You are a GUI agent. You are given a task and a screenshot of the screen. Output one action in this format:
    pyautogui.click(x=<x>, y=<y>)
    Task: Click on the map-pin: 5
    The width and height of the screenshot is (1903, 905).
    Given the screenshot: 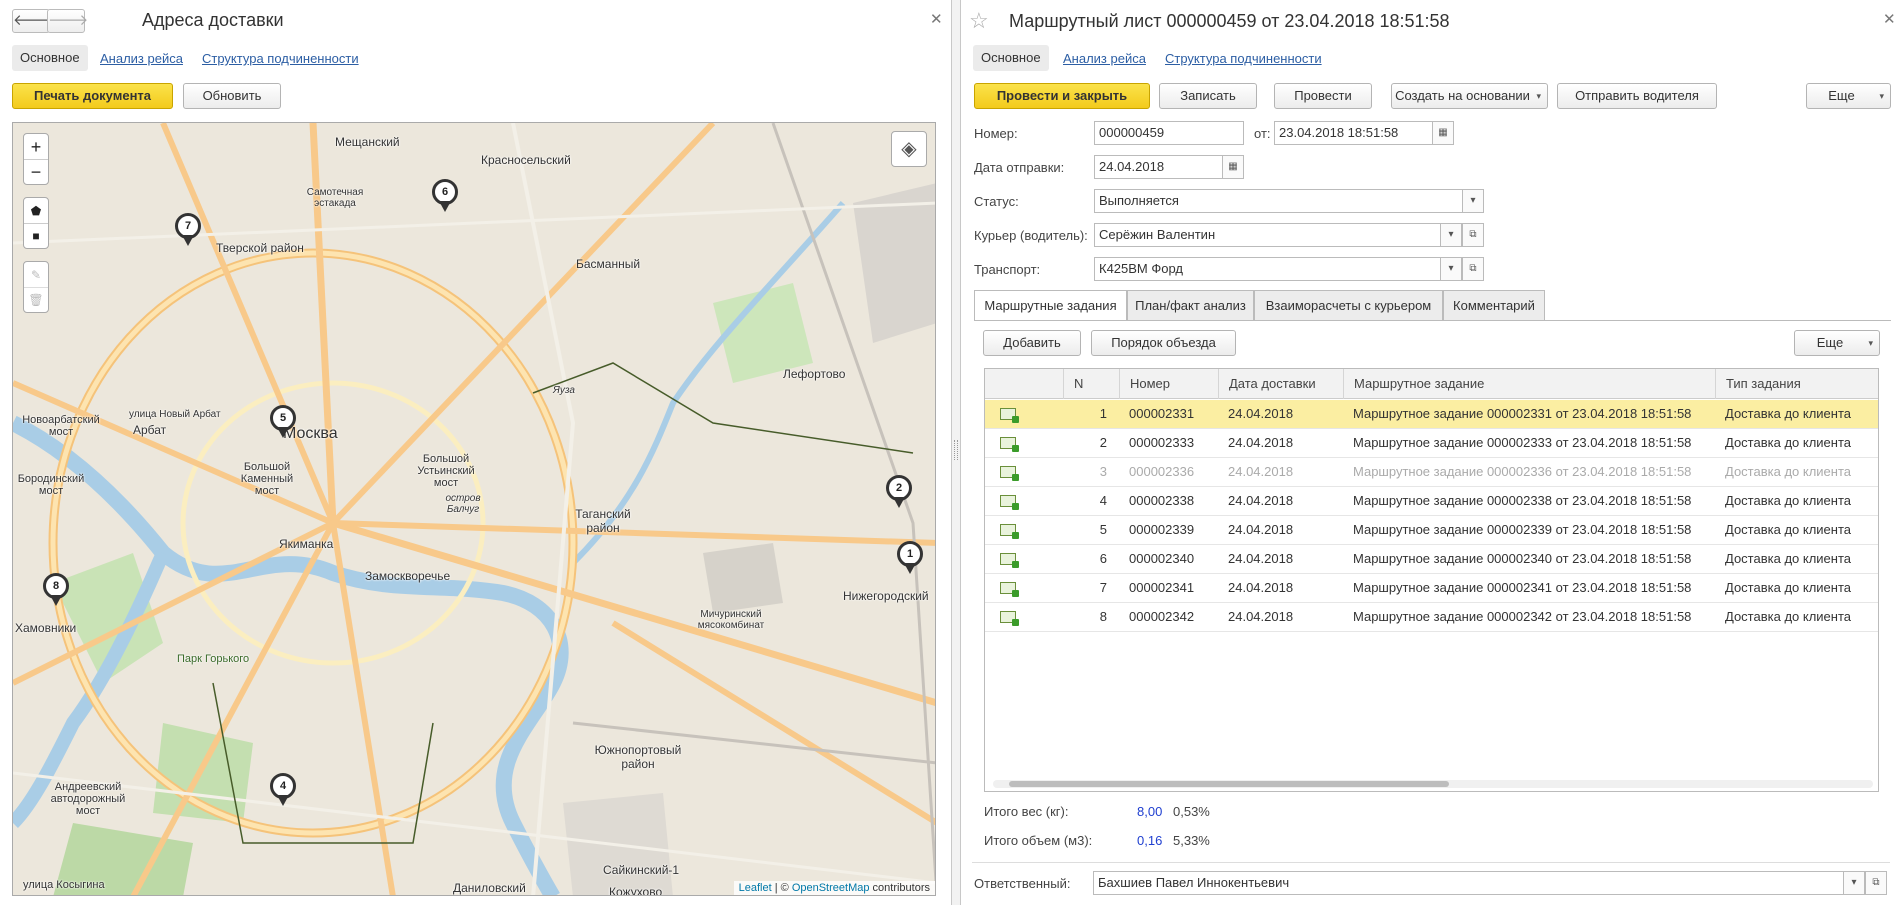 What is the action you would take?
    pyautogui.click(x=283, y=421)
    